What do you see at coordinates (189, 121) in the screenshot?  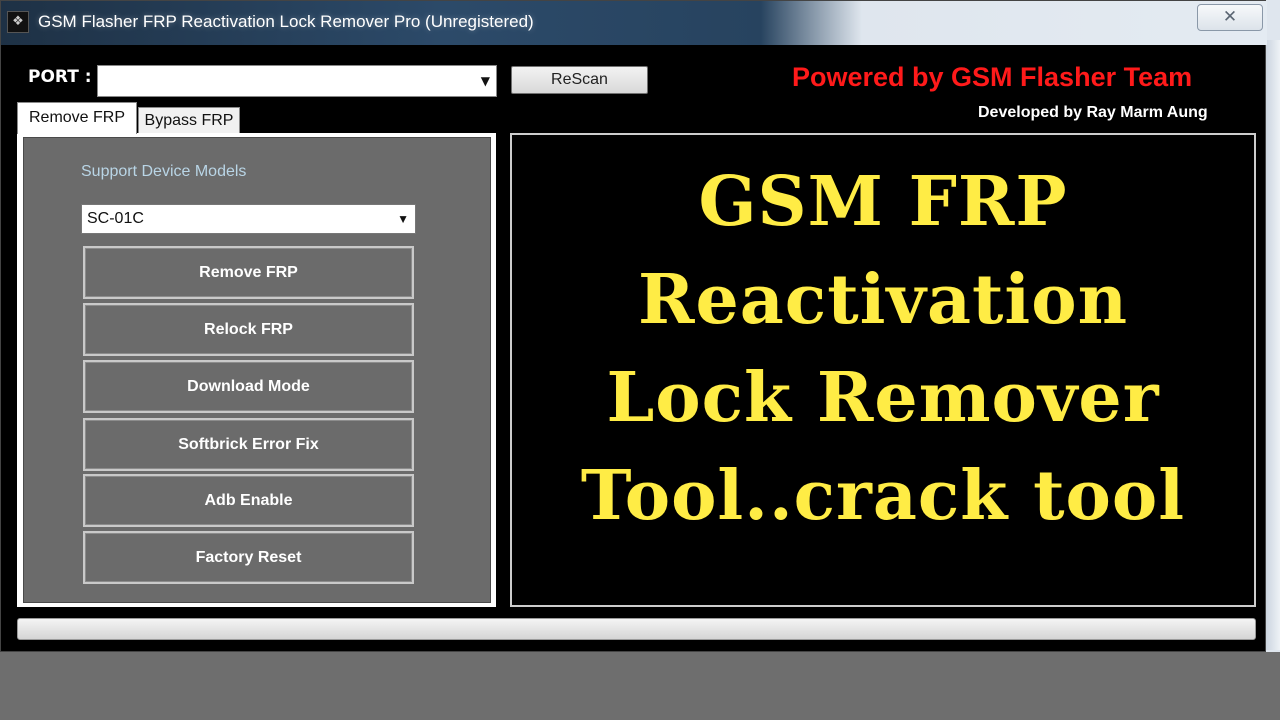 I see `tab-bypass-frp: Bypass FRP` at bounding box center [189, 121].